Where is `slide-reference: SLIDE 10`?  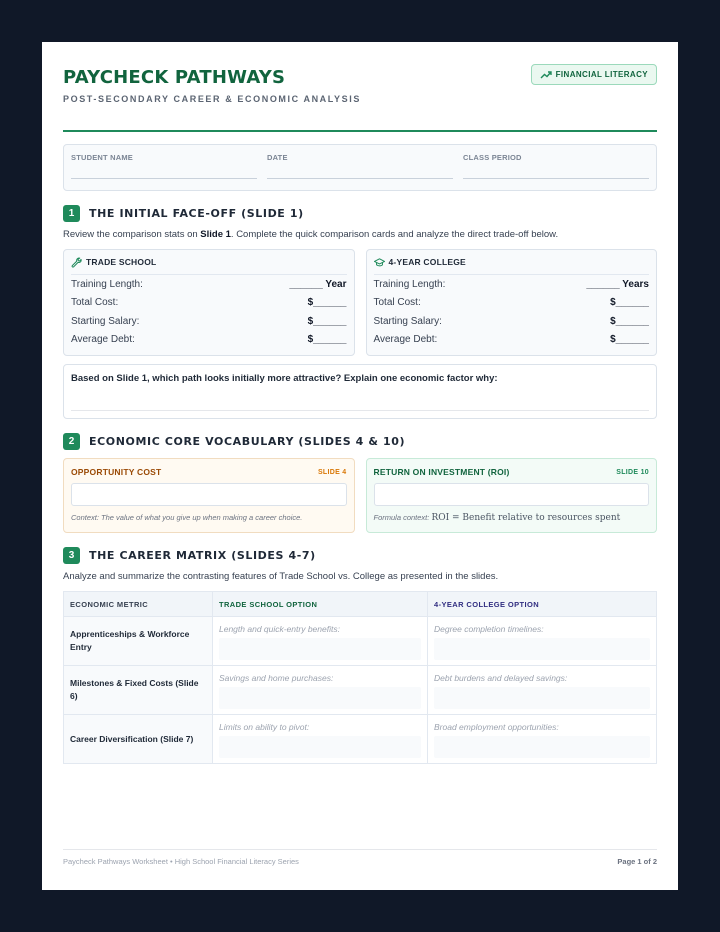 slide-reference: SLIDE 10 is located at coordinates (632, 472).